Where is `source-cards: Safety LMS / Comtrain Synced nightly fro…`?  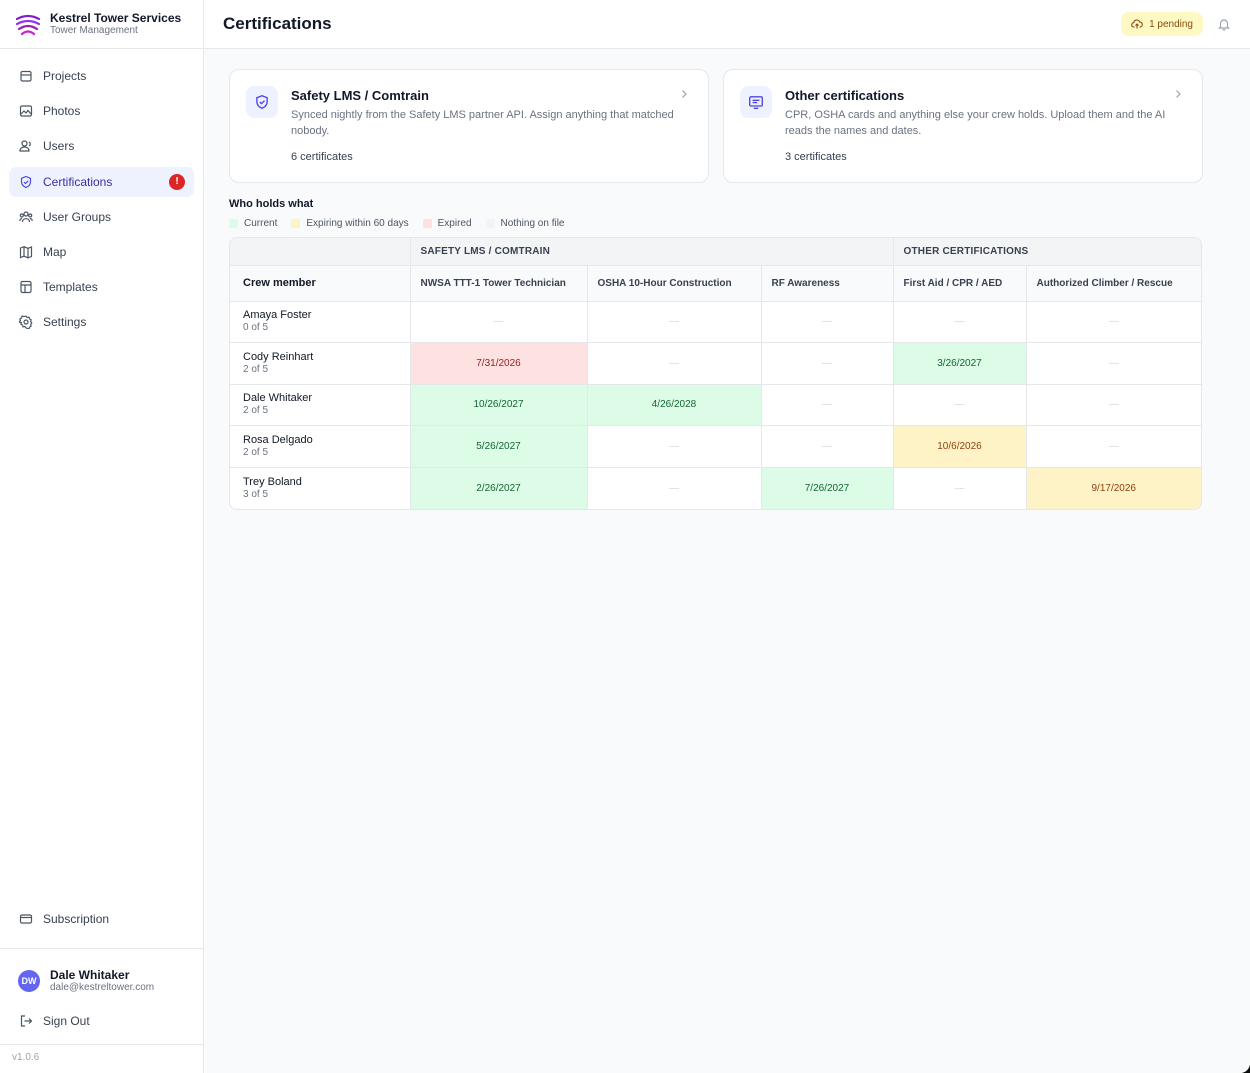 source-cards: Safety LMS / Comtrain Synced nightly fro… is located at coordinates (727, 126).